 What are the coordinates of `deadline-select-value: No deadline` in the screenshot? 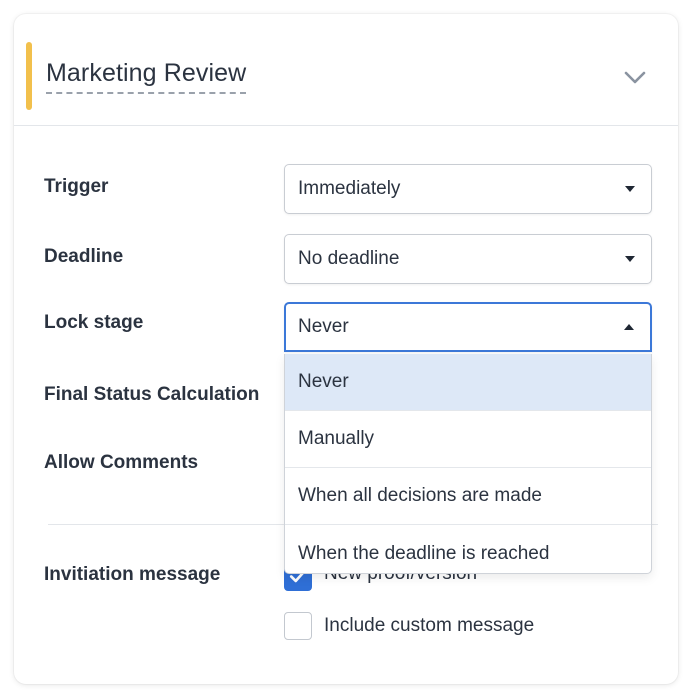 It's located at (349, 258).